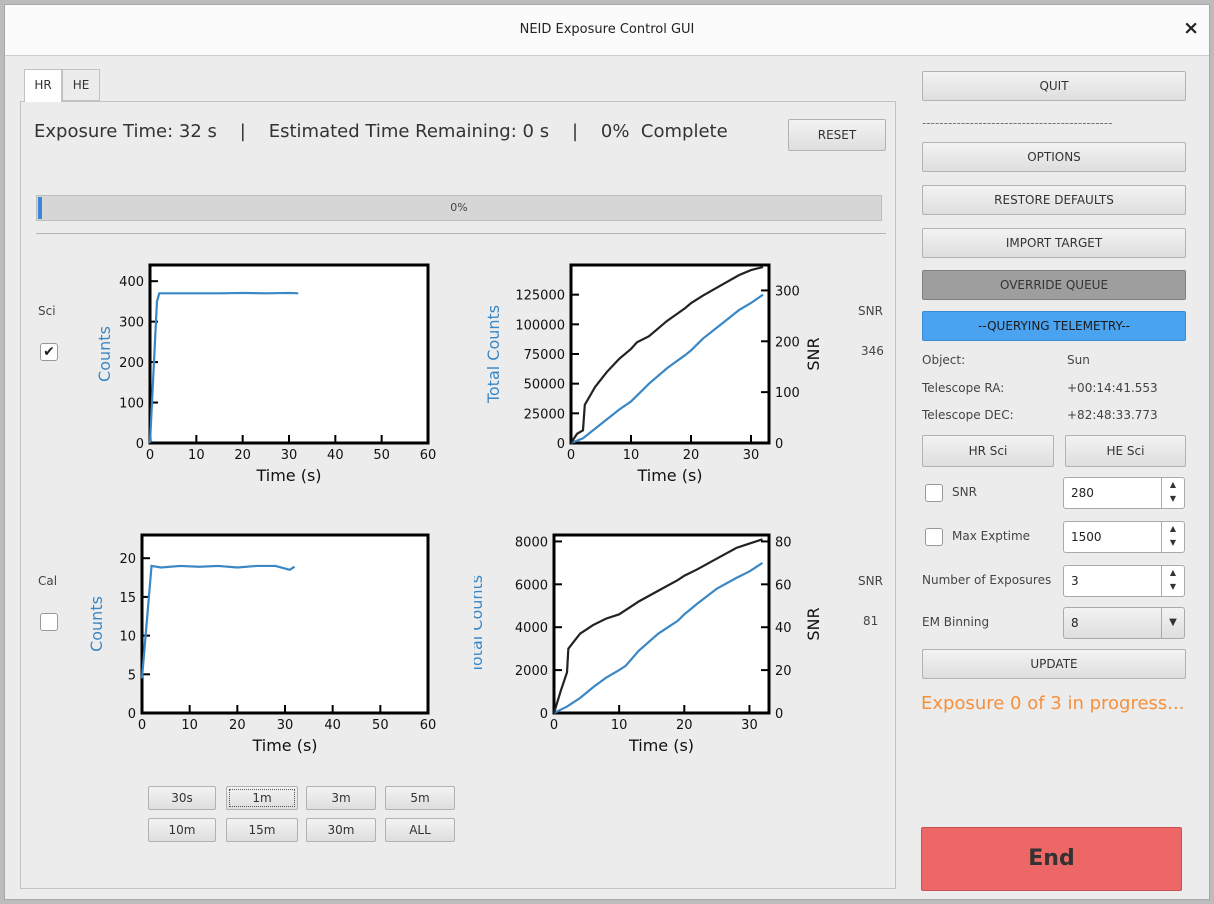  What do you see at coordinates (1172, 623) in the screenshot?
I see `chevron-down-icon: ▼` at bounding box center [1172, 623].